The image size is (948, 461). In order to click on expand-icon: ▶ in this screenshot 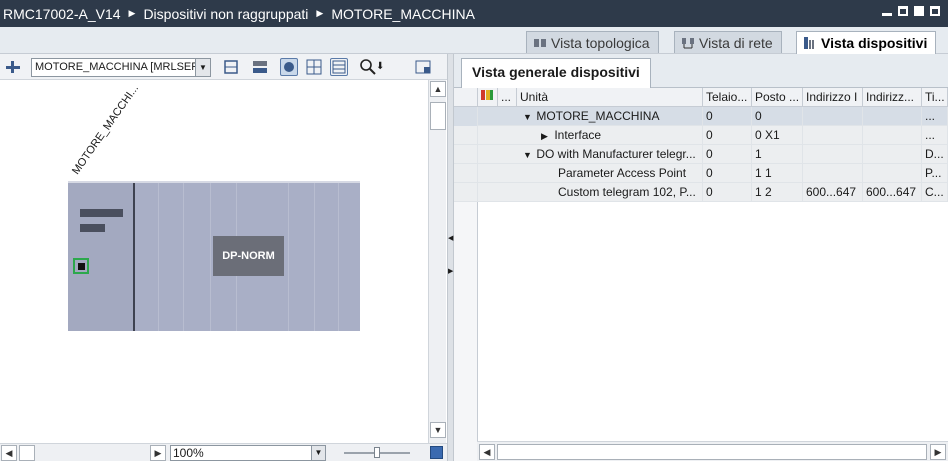, I will do `click(546, 136)`.